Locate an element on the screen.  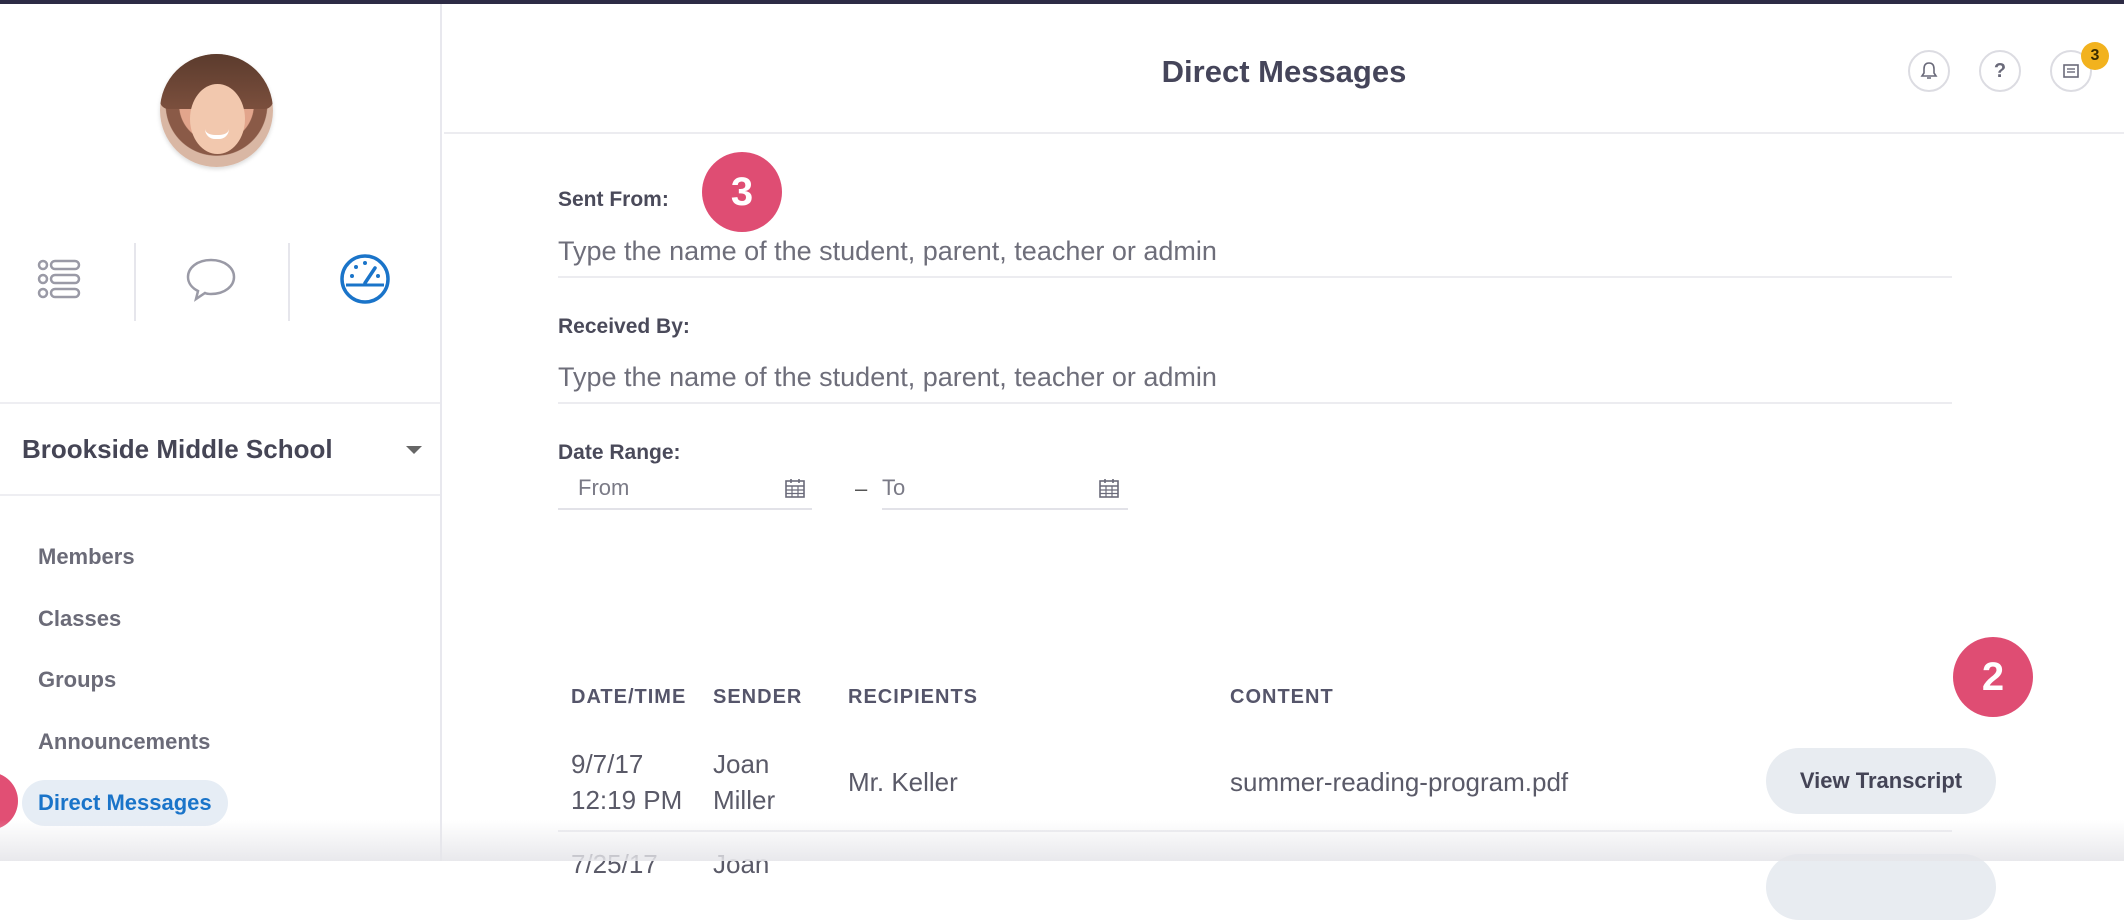
column-header-datetime: DATE/TIME is located at coordinates (628, 697).